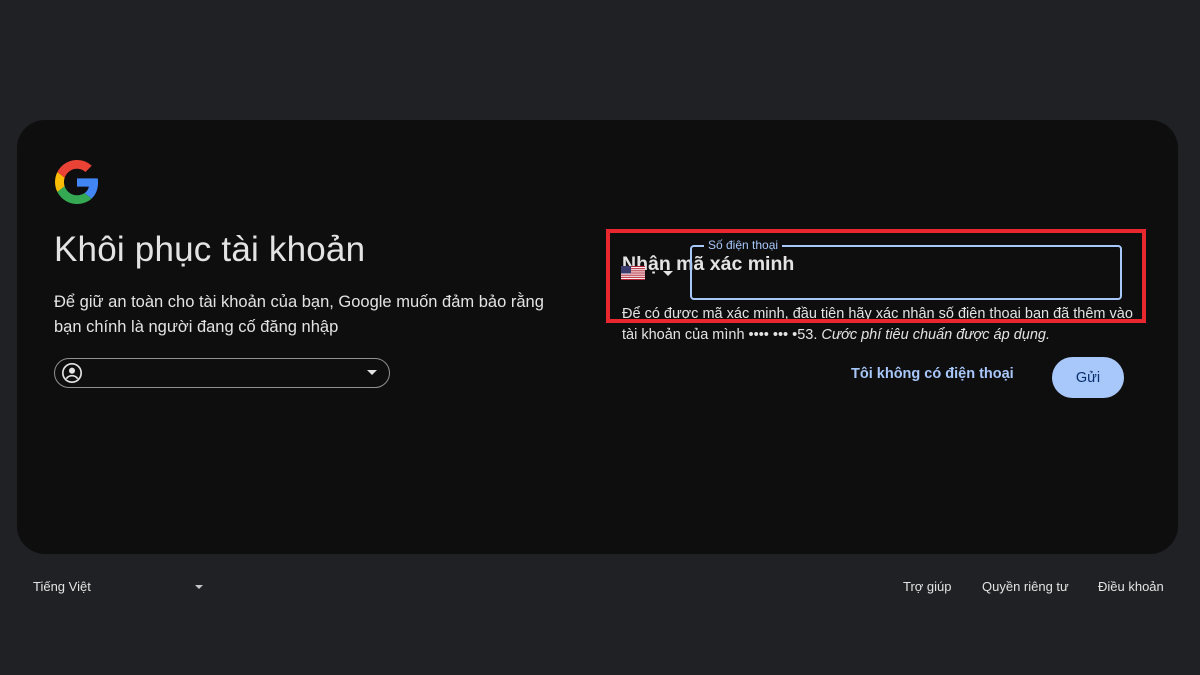  Describe the element at coordinates (927, 586) in the screenshot. I see `footer-link-help: Trợ giúp` at that location.